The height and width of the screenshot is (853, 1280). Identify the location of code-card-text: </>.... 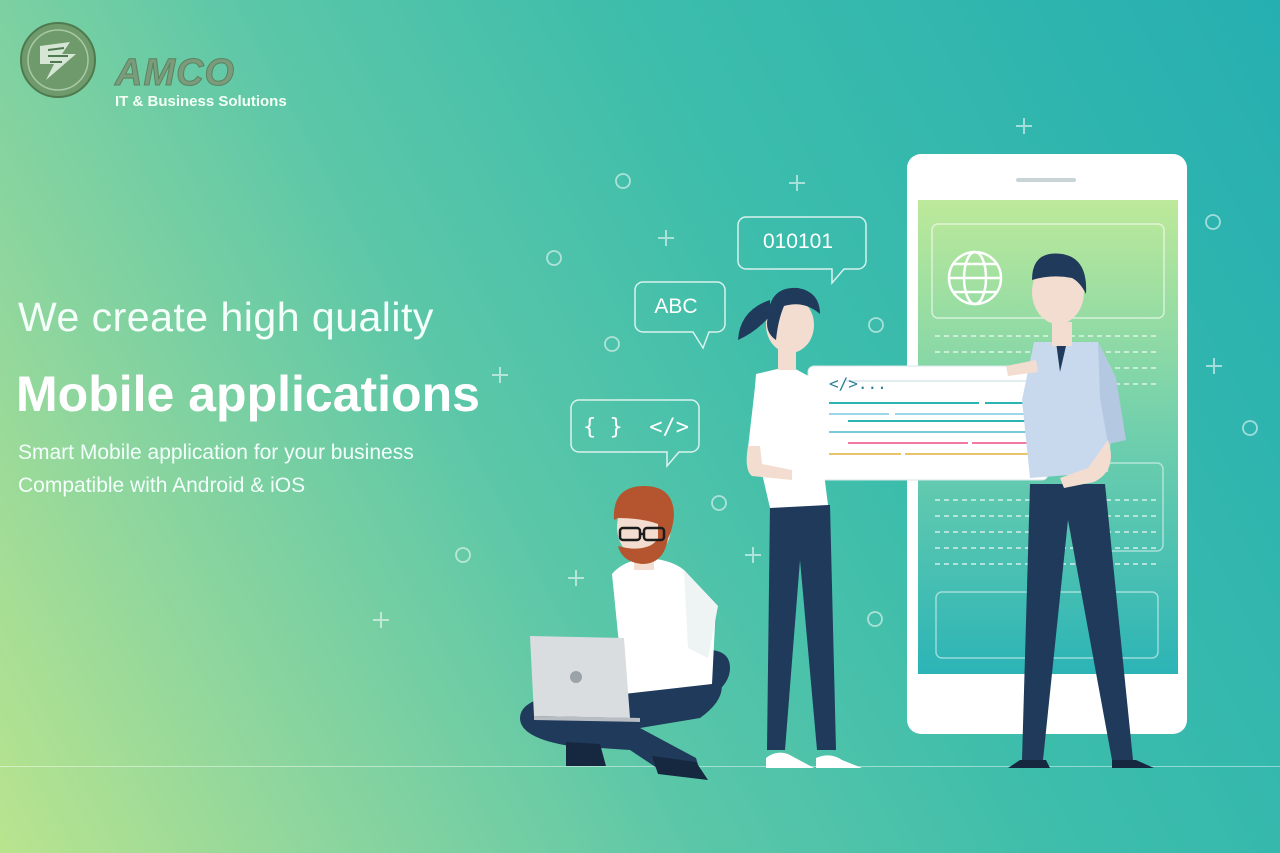
(858, 383).